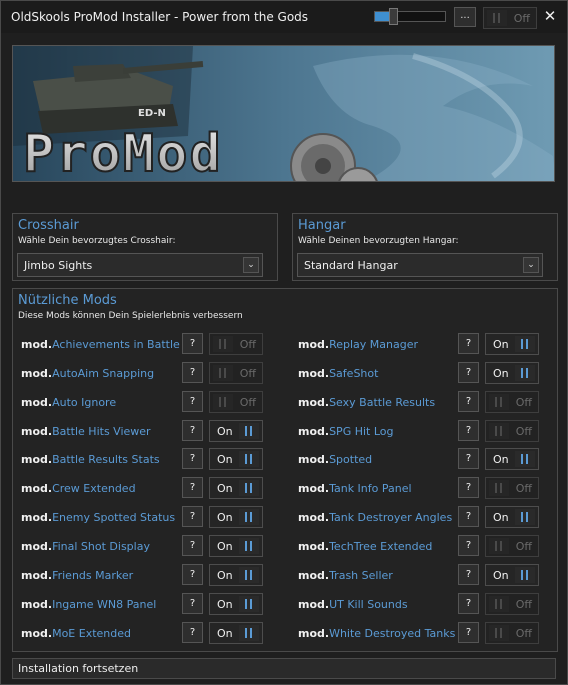 The height and width of the screenshot is (685, 568). What do you see at coordinates (284, 668) in the screenshot?
I see `install-continue-button: Installation fortsetzen` at bounding box center [284, 668].